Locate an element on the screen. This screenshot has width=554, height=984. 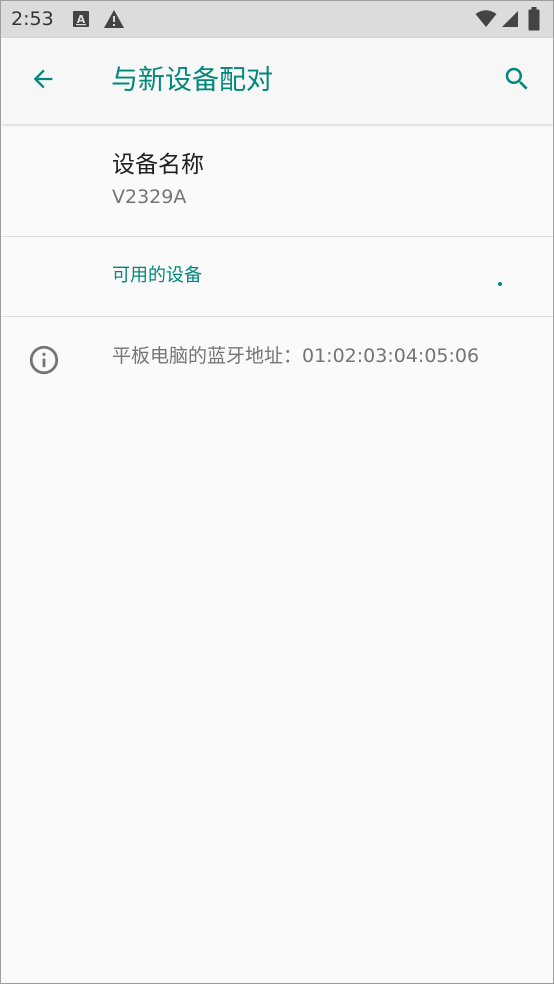
device-name-title: 设备名称 is located at coordinates (158, 165).